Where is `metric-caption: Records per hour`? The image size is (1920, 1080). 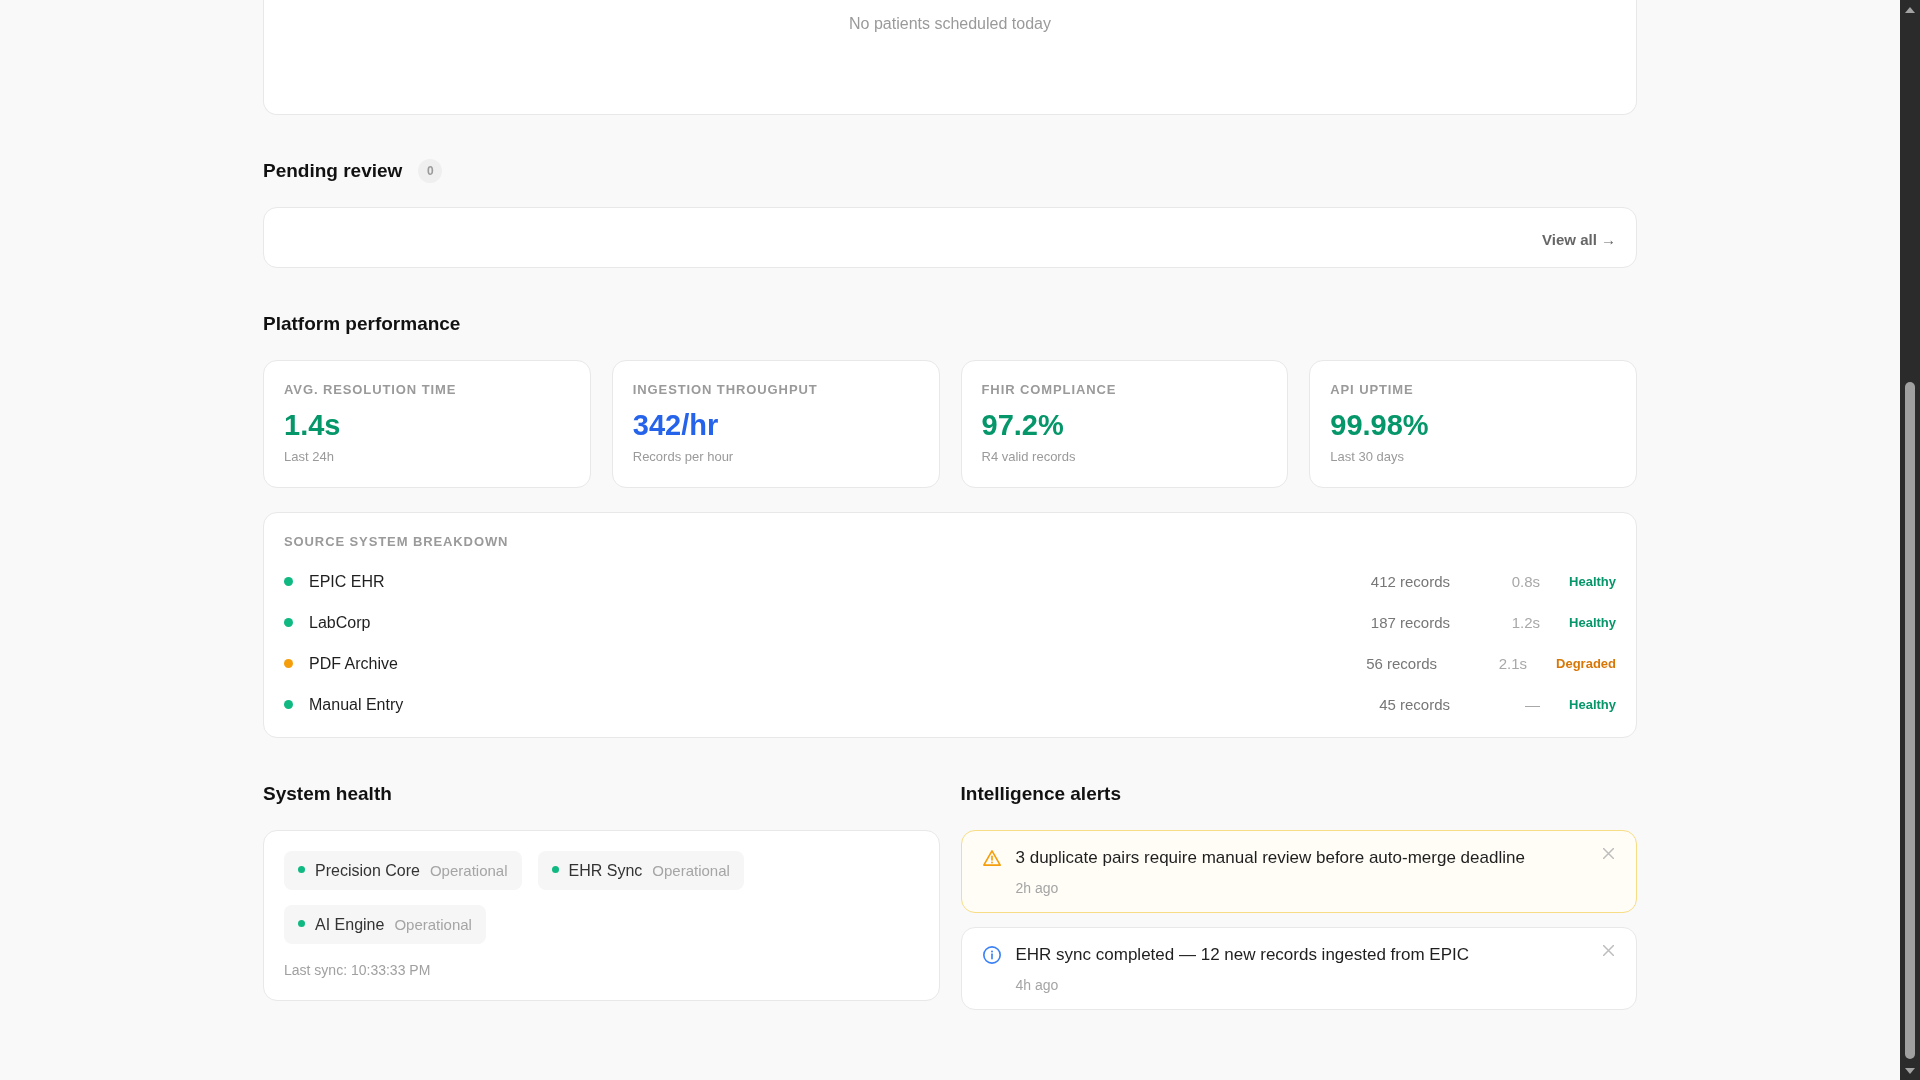 metric-caption: Records per hour is located at coordinates (683, 457).